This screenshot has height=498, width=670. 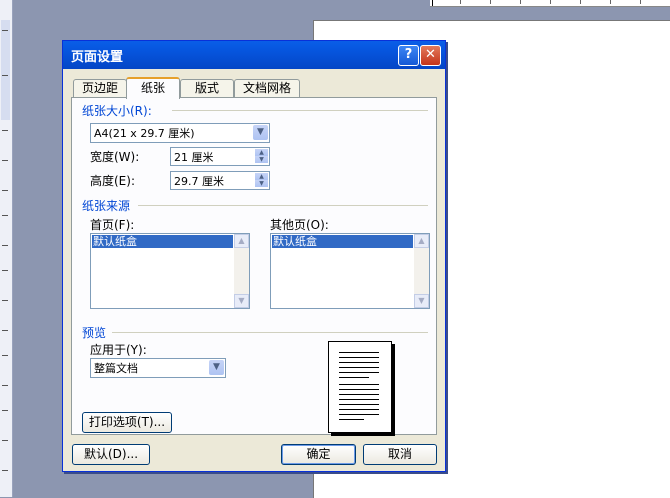 What do you see at coordinates (220, 156) in the screenshot?
I see `width-spinner: 21 厘米 ▲ ▼` at bounding box center [220, 156].